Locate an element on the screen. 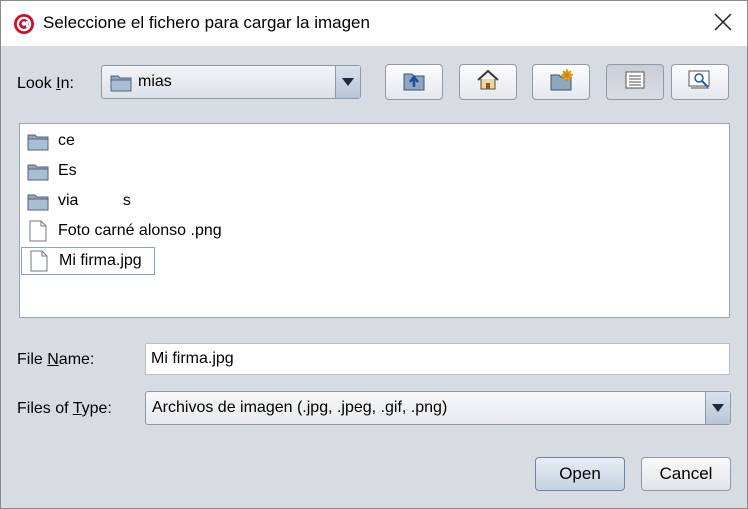  look-in-combo: mias is located at coordinates (231, 82).